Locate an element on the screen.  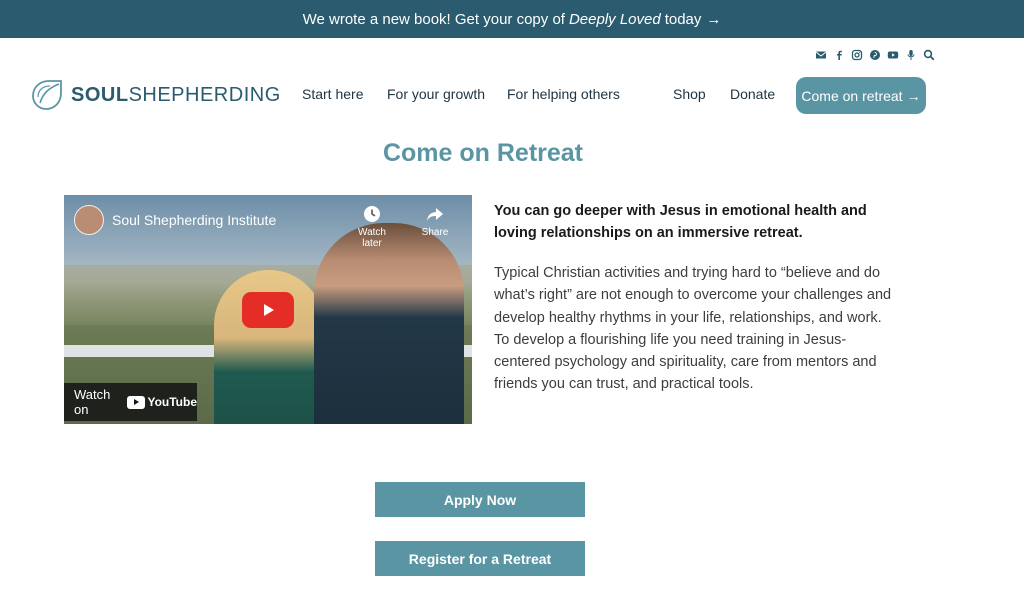
microphone-icon is located at coordinates (911, 55).